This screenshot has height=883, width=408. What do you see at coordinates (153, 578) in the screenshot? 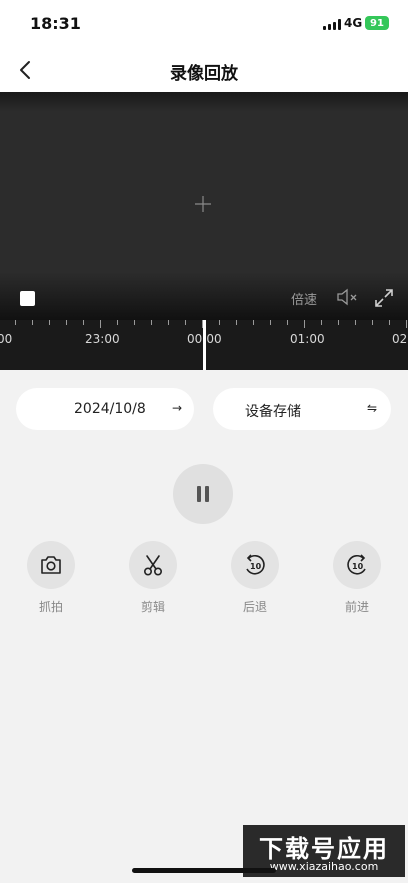
I see `clip-button: 剪辑` at bounding box center [153, 578].